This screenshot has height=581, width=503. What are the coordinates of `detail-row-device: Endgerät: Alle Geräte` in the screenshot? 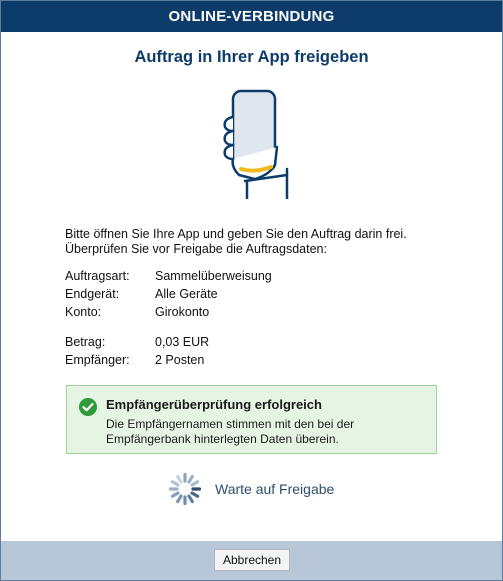 It's located at (168, 294).